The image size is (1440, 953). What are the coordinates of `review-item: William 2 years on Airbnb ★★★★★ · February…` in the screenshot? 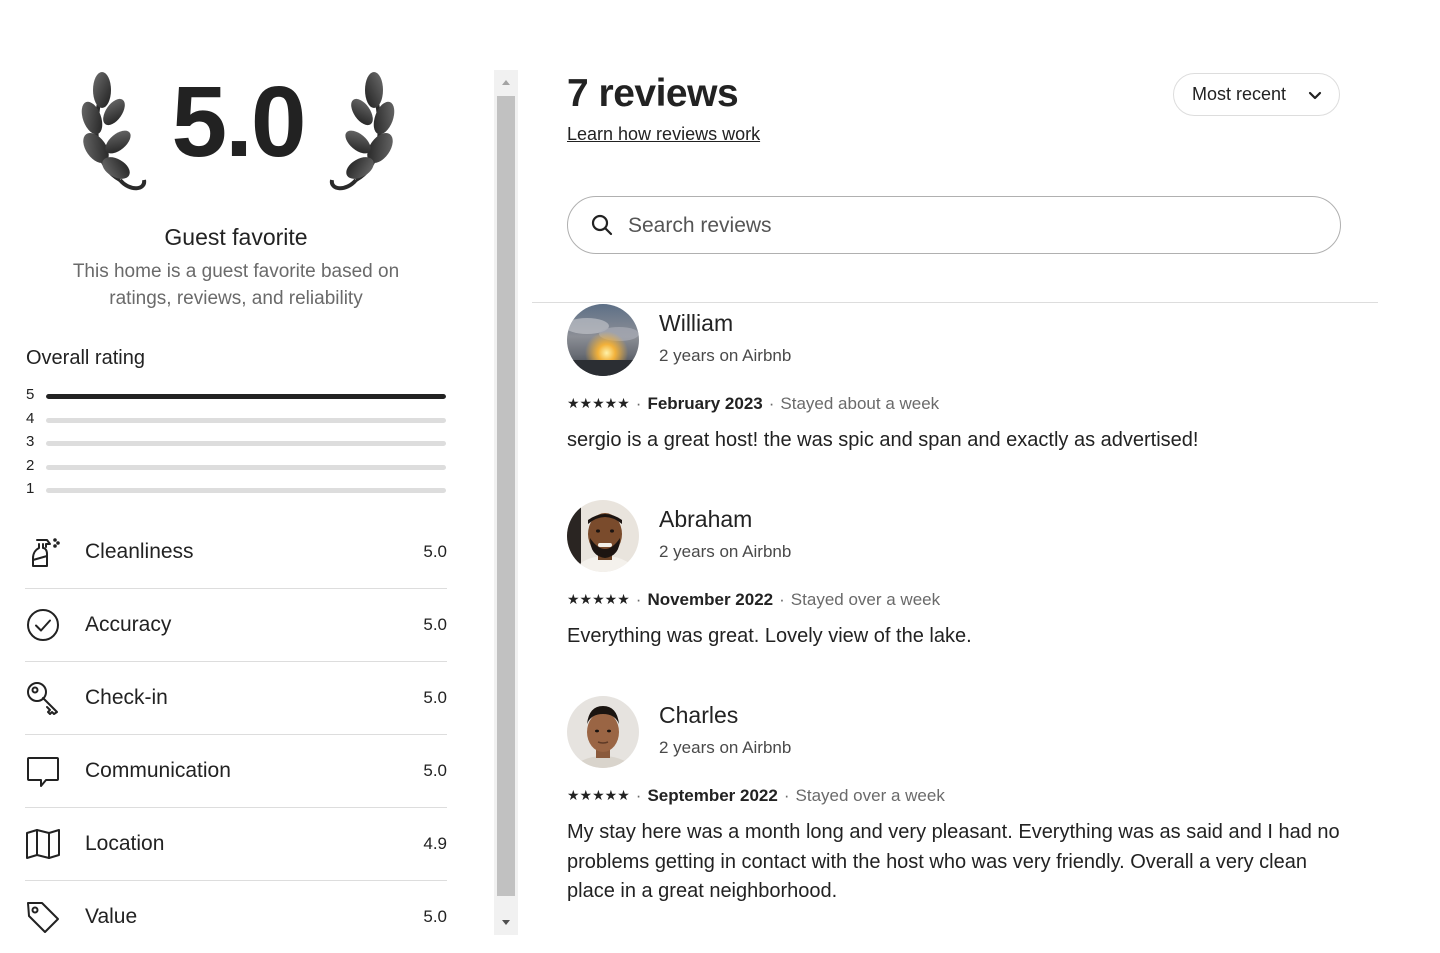 It's located at (957, 384).